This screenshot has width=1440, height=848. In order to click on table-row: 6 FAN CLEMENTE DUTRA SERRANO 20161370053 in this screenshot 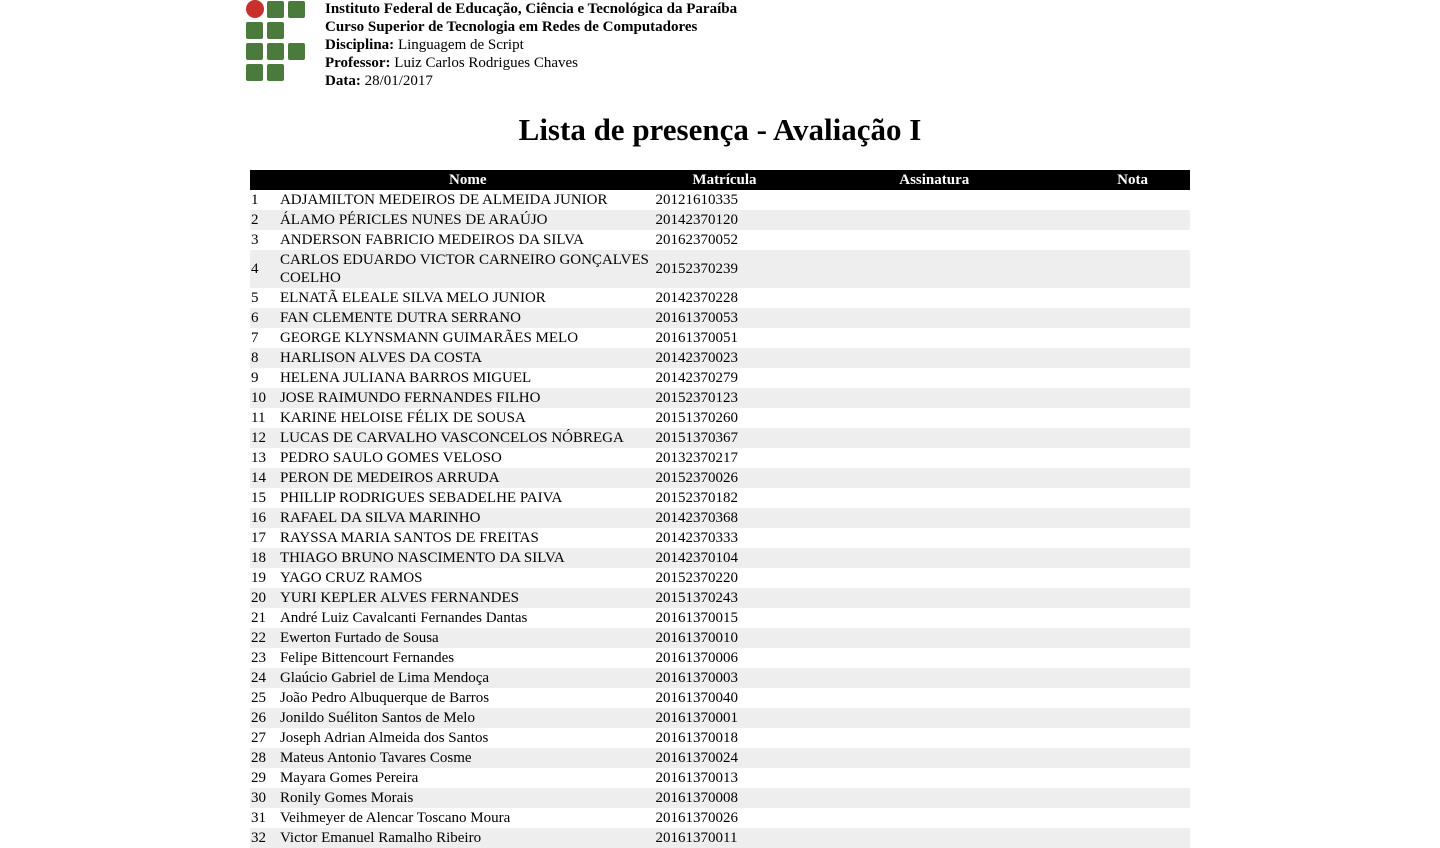, I will do `click(720, 318)`.